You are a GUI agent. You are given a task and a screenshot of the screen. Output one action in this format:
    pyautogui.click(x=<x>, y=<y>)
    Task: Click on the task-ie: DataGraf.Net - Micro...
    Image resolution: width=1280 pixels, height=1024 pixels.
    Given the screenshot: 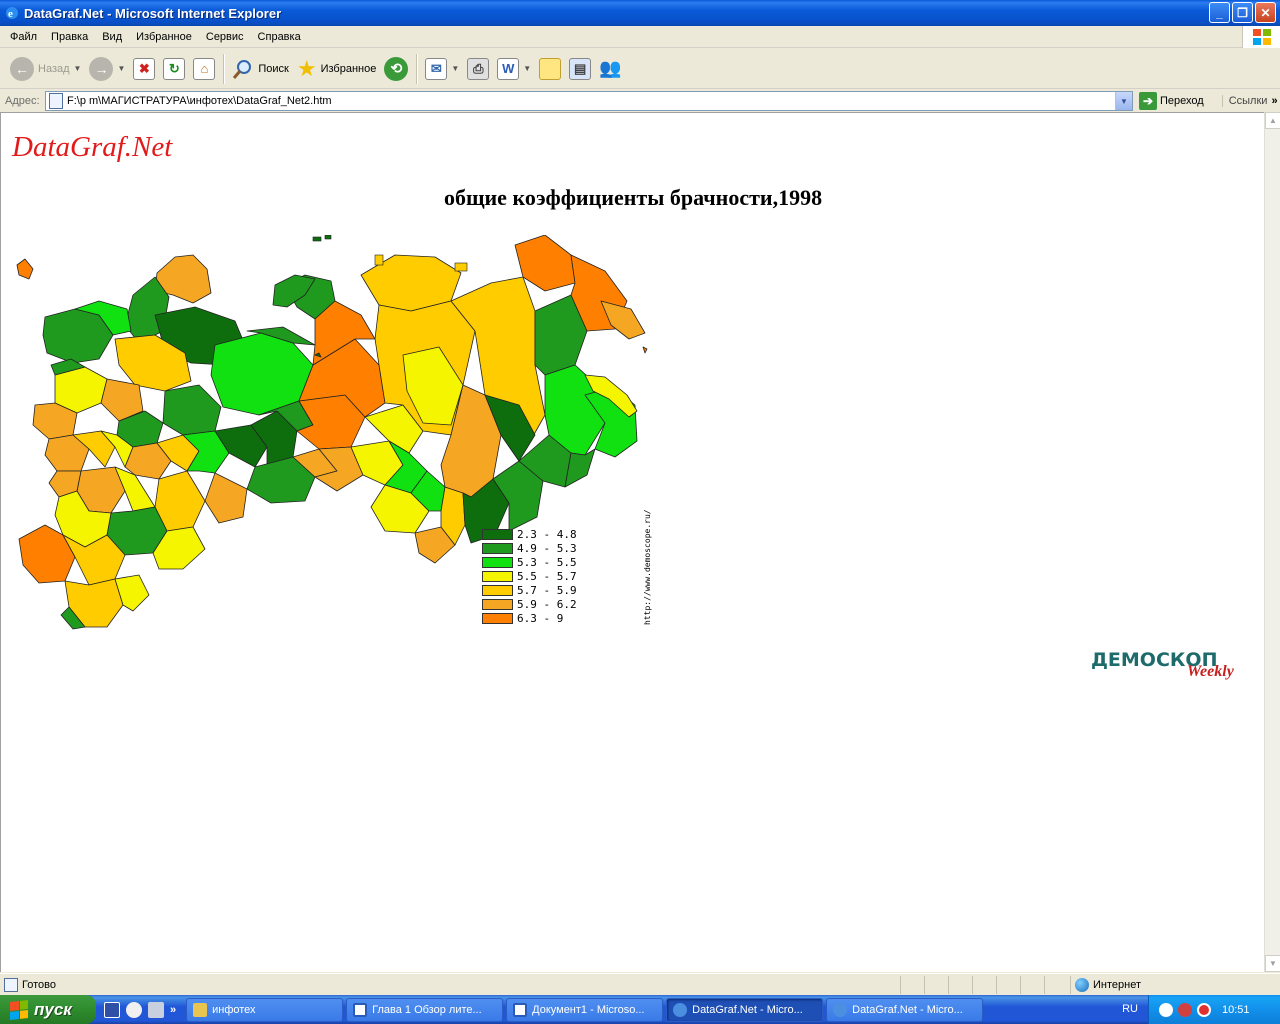 What is the action you would take?
    pyautogui.click(x=905, y=1009)
    